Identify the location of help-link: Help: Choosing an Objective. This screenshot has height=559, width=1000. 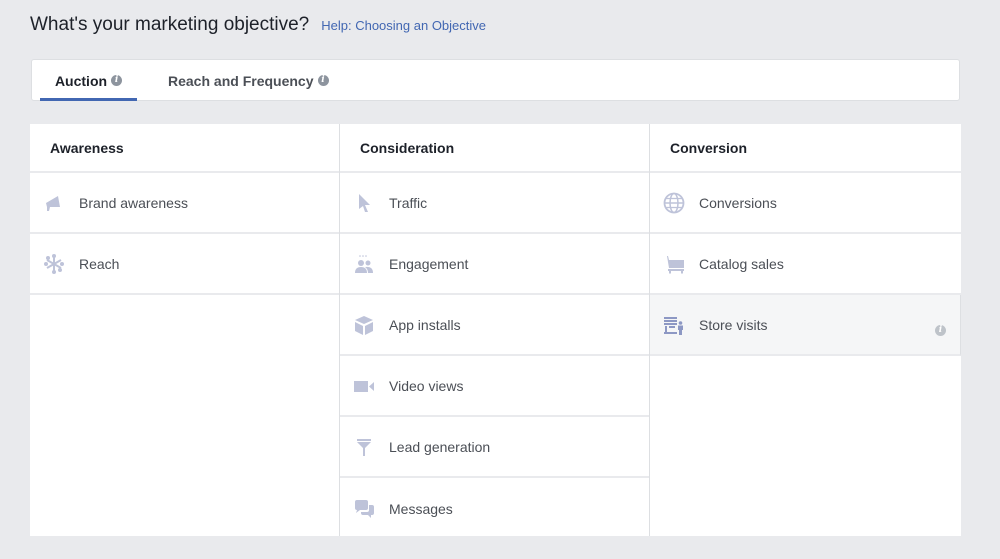
(403, 25).